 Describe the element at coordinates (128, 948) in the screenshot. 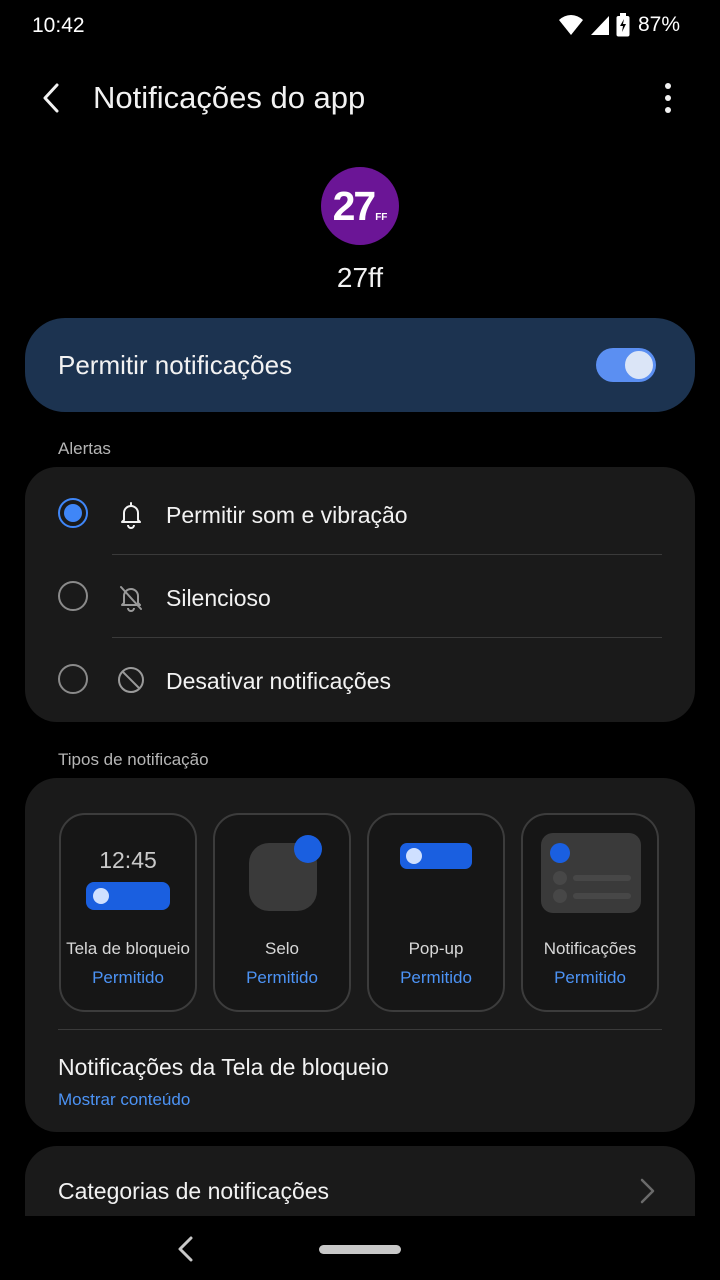

I see `type-name: Tela de bloqueio` at that location.